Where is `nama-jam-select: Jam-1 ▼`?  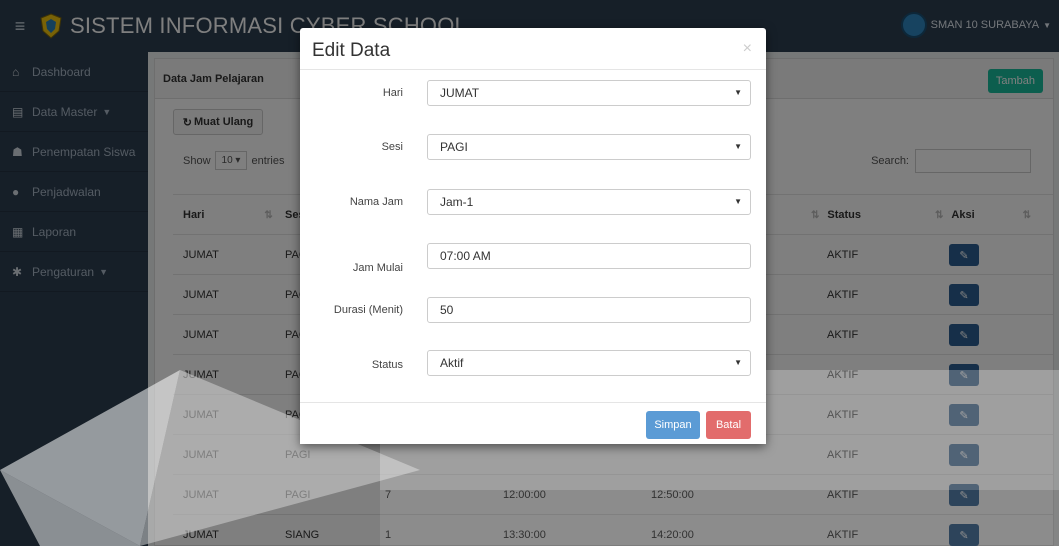 nama-jam-select: Jam-1 ▼ is located at coordinates (589, 202).